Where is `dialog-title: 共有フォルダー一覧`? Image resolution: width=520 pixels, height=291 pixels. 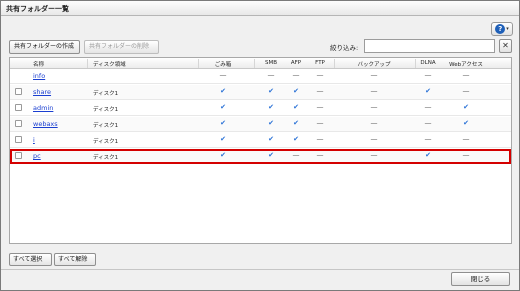 dialog-title: 共有フォルダー一覧 is located at coordinates (37, 9).